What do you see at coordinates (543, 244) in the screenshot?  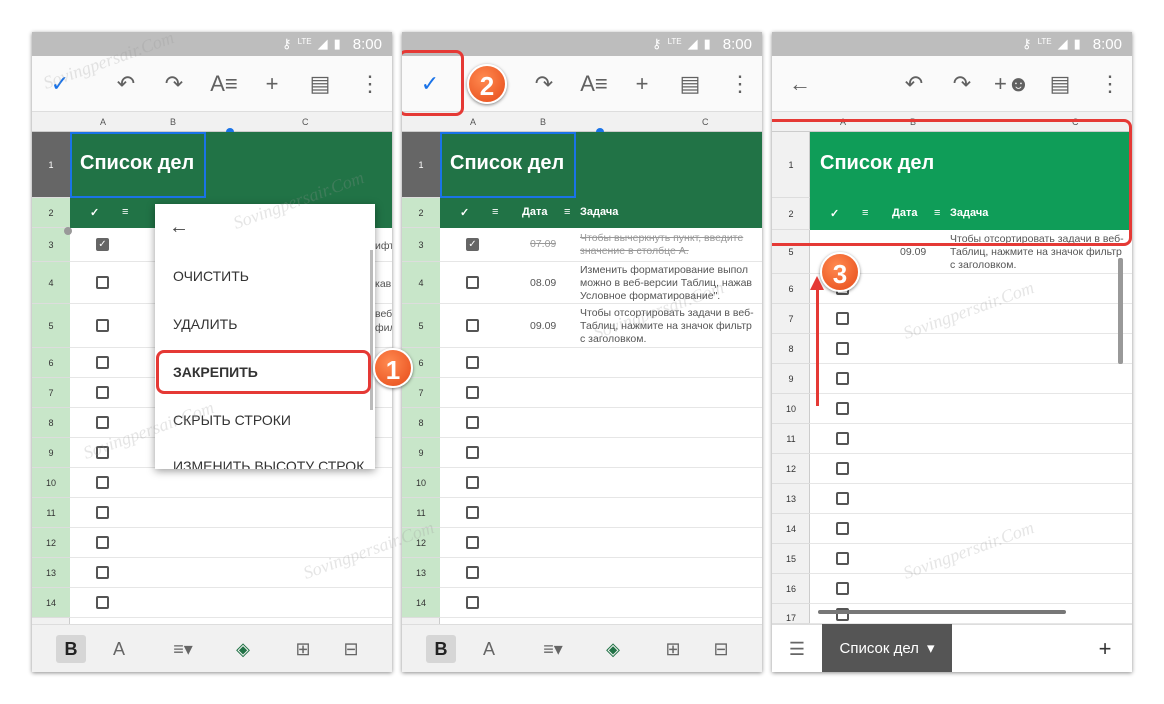 I see `task-date: 07.09` at bounding box center [543, 244].